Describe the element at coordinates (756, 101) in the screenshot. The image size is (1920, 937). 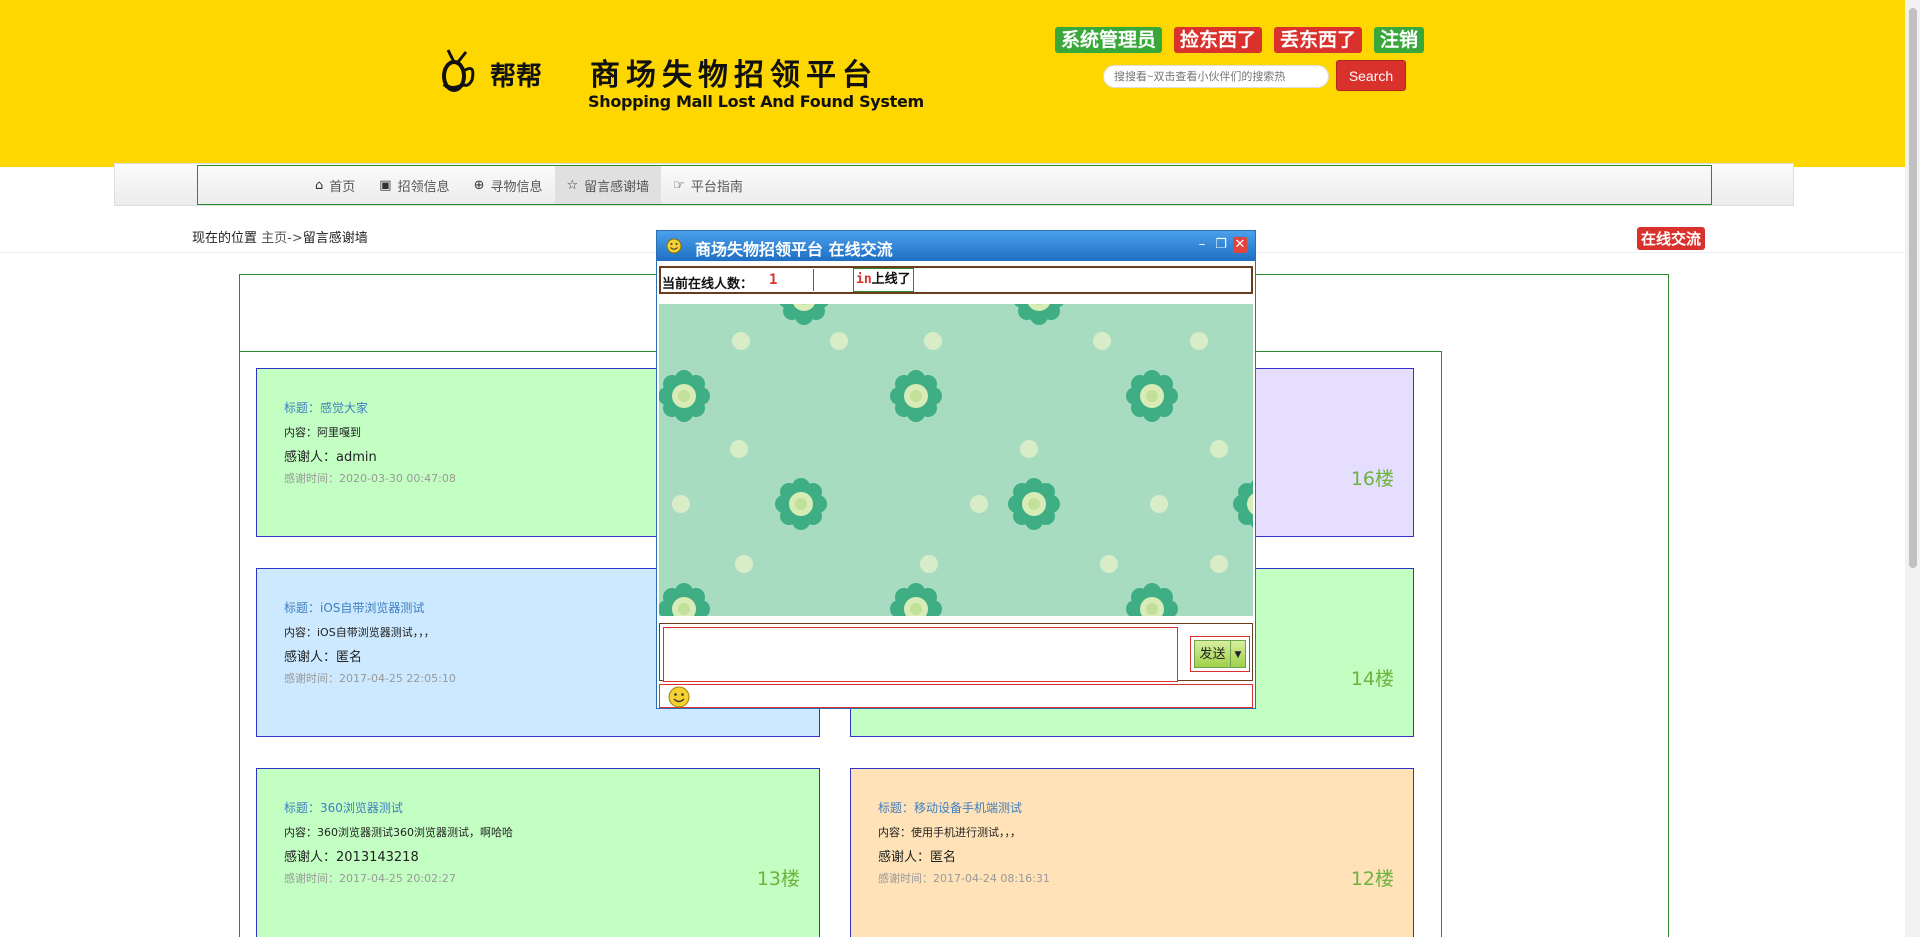
I see `site-subtitle: Shopping Mall Lost And Found System` at that location.